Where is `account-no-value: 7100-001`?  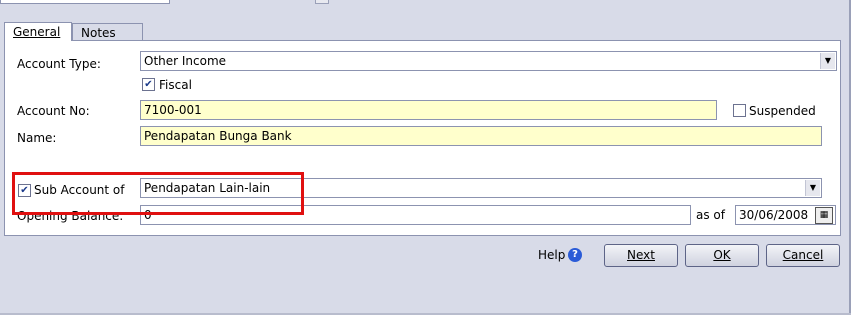 account-no-value: 7100-001 is located at coordinates (173, 110).